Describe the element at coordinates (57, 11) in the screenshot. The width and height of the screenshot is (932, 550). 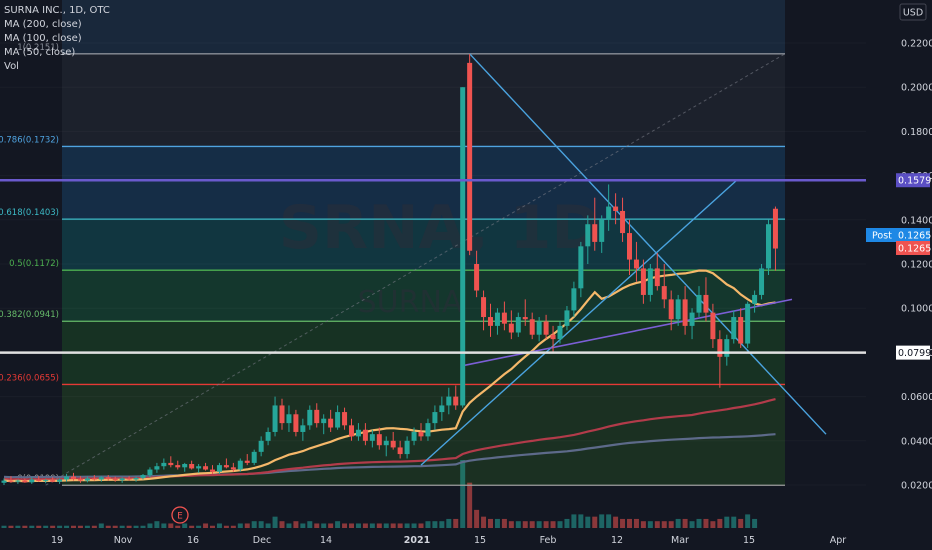
I see `symbol-title: SURNA INC., 1D, OTC` at that location.